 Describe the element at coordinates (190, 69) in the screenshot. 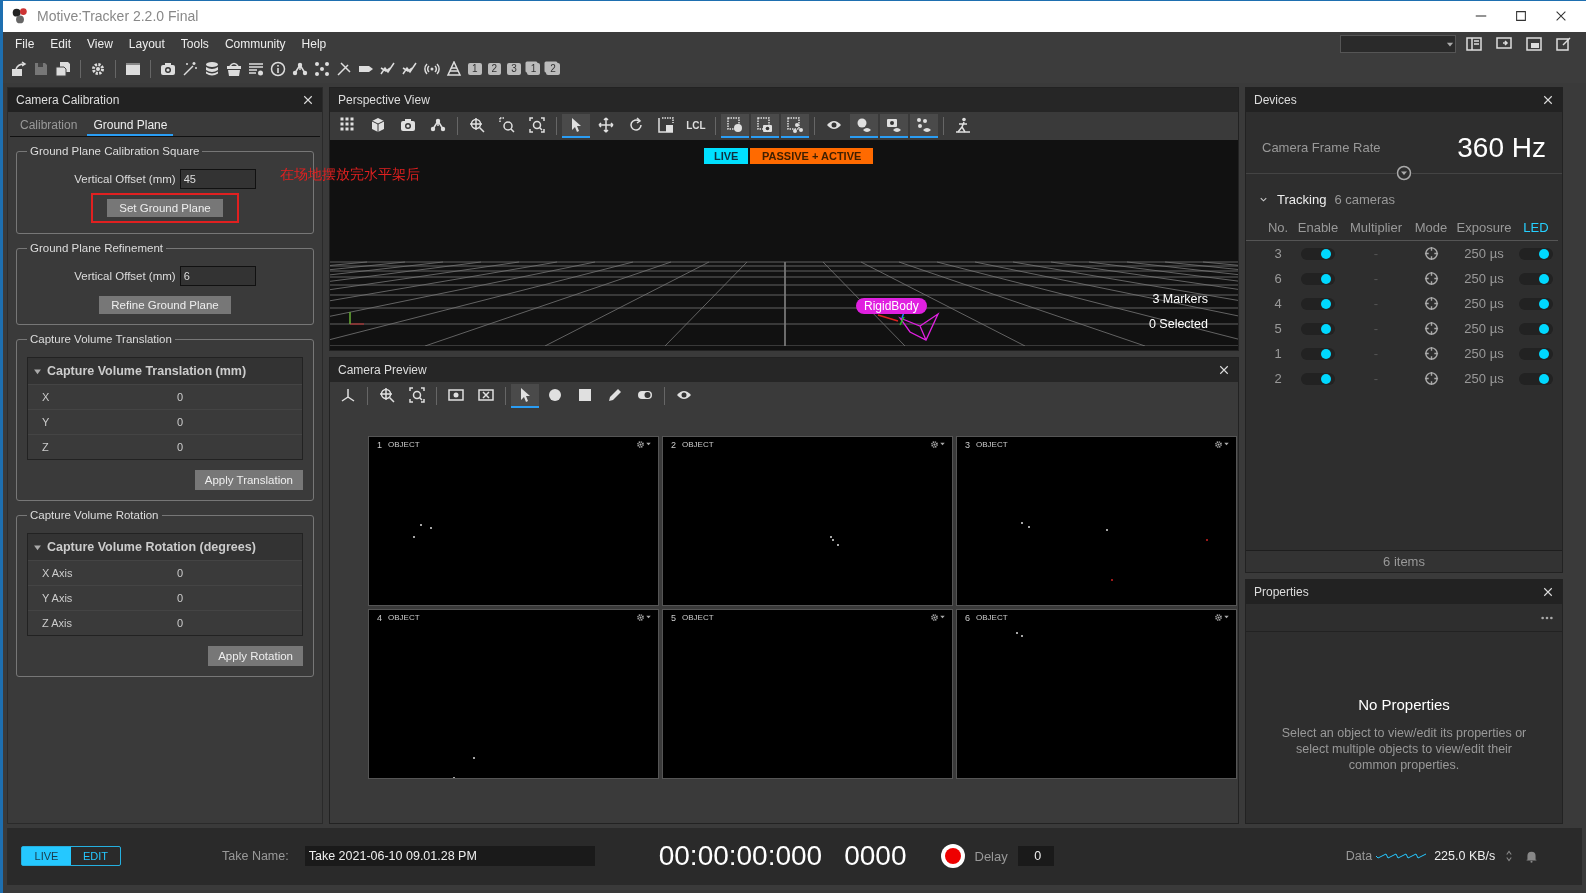

I see `wand-tool` at that location.